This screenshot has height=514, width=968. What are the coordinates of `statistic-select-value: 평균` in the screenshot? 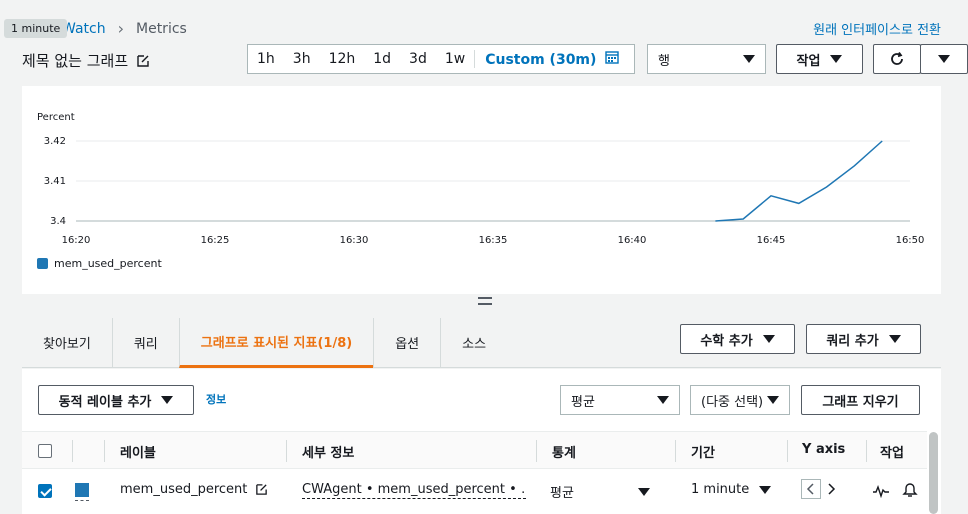 It's located at (583, 402).